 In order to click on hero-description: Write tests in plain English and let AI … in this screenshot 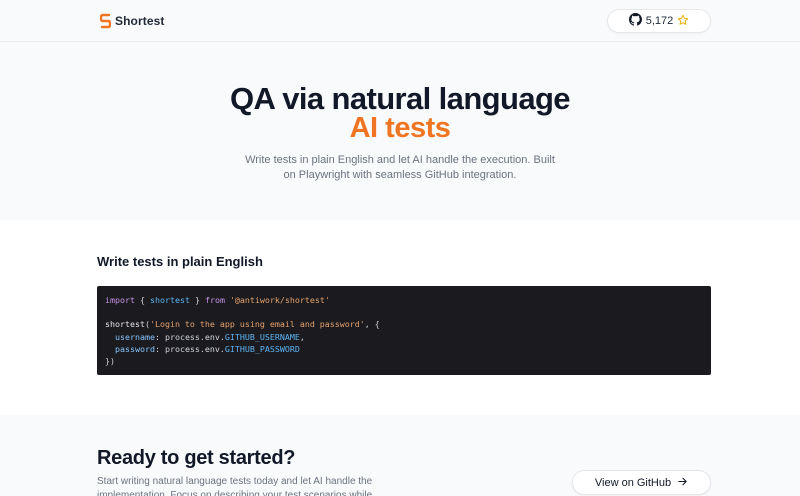, I will do `click(400, 167)`.